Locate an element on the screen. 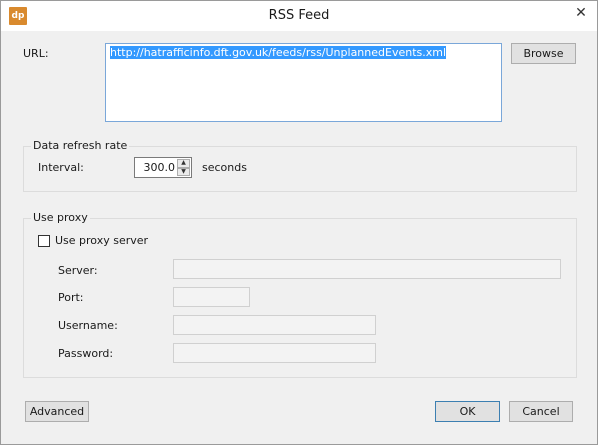 This screenshot has height=445, width=598. close-button: ✕ is located at coordinates (581, 13).